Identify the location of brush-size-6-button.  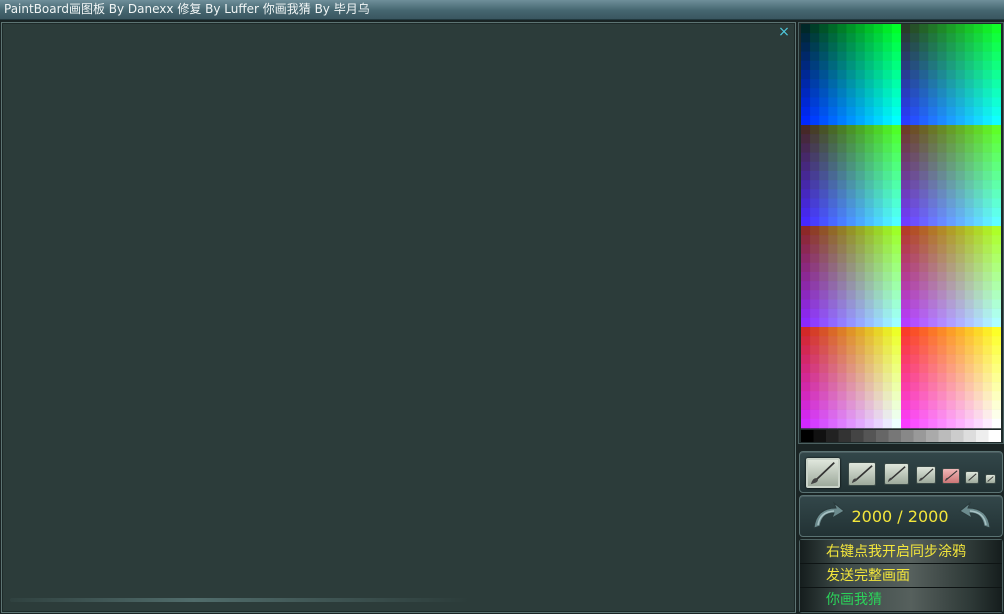
(990, 479).